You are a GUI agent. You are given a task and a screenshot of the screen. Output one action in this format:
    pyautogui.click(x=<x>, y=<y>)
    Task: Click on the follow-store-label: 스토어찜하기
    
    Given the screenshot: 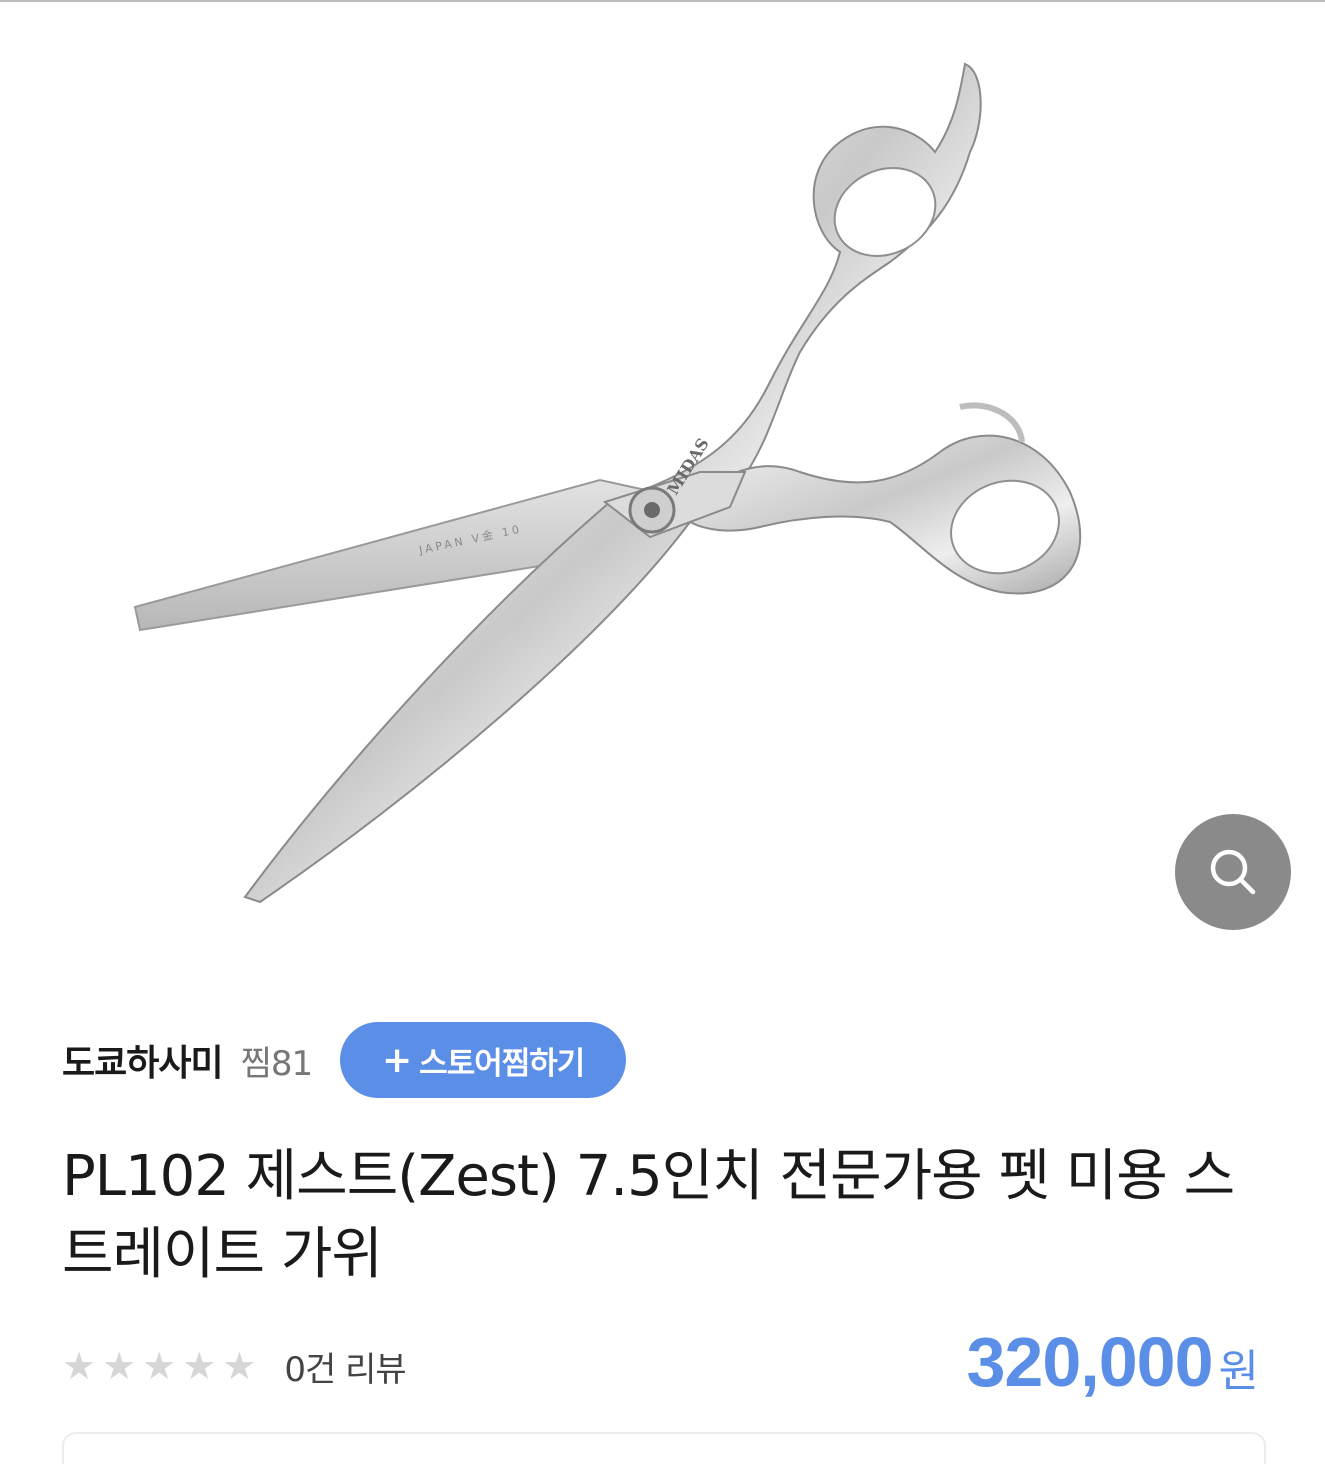 What is the action you would take?
    pyautogui.click(x=502, y=1063)
    